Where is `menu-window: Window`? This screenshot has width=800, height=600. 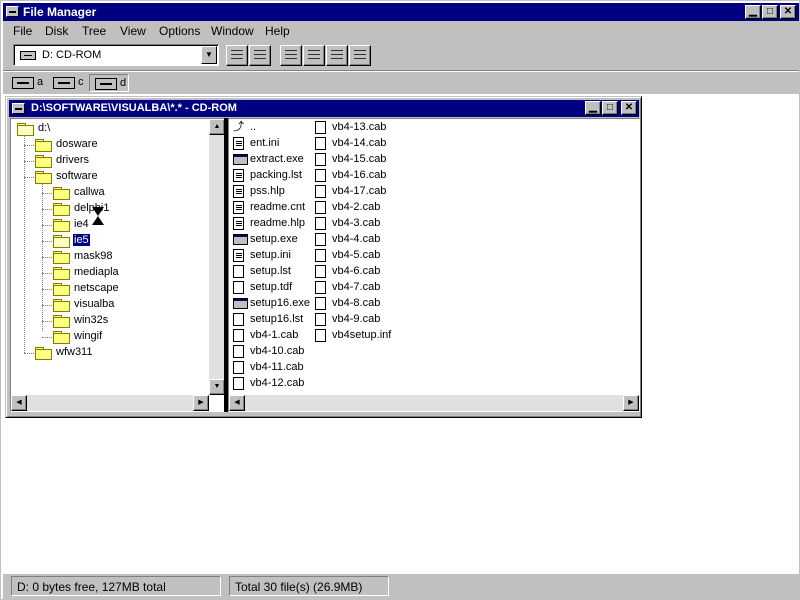
menu-window: Window is located at coordinates (232, 31).